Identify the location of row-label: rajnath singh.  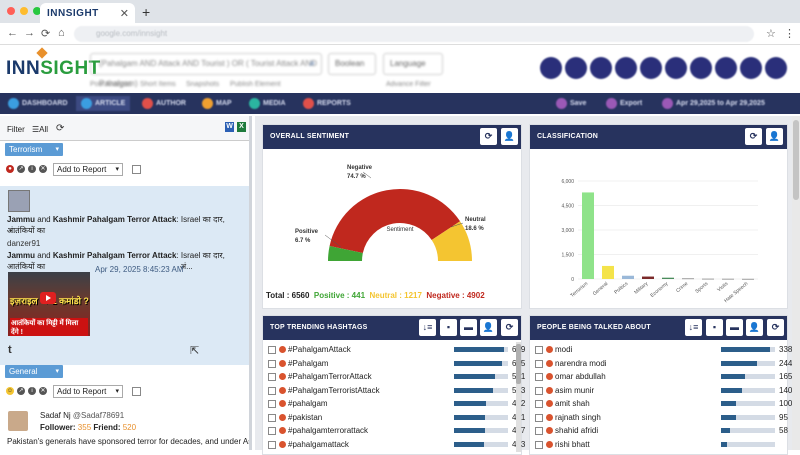
(578, 417).